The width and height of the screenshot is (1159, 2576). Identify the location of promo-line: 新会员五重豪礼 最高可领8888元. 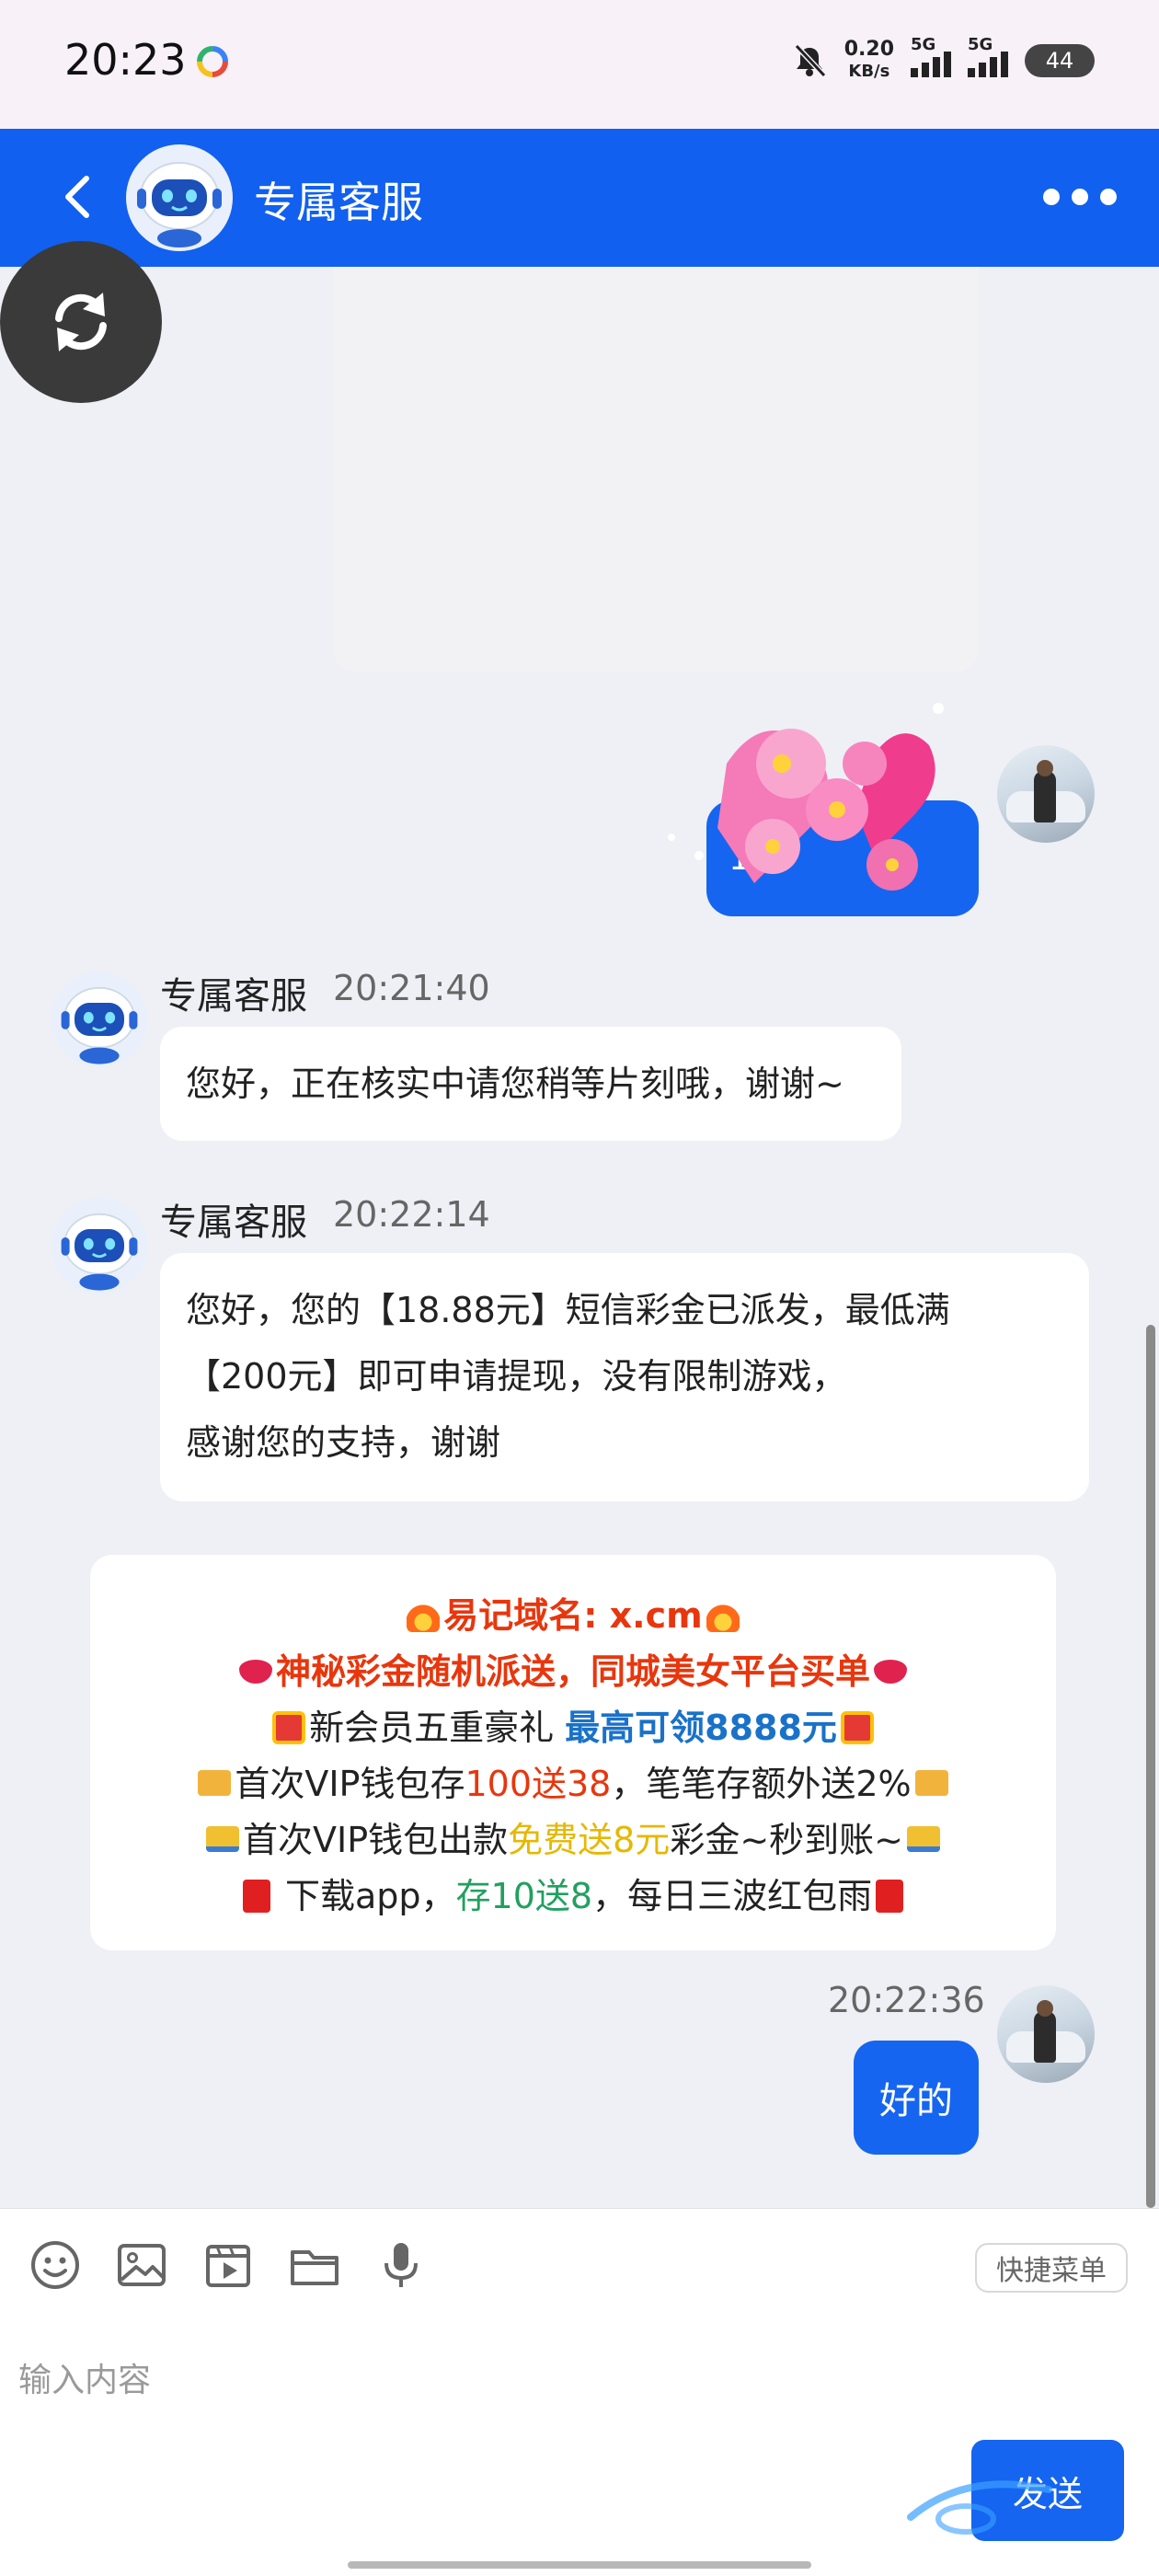
(573, 1728).